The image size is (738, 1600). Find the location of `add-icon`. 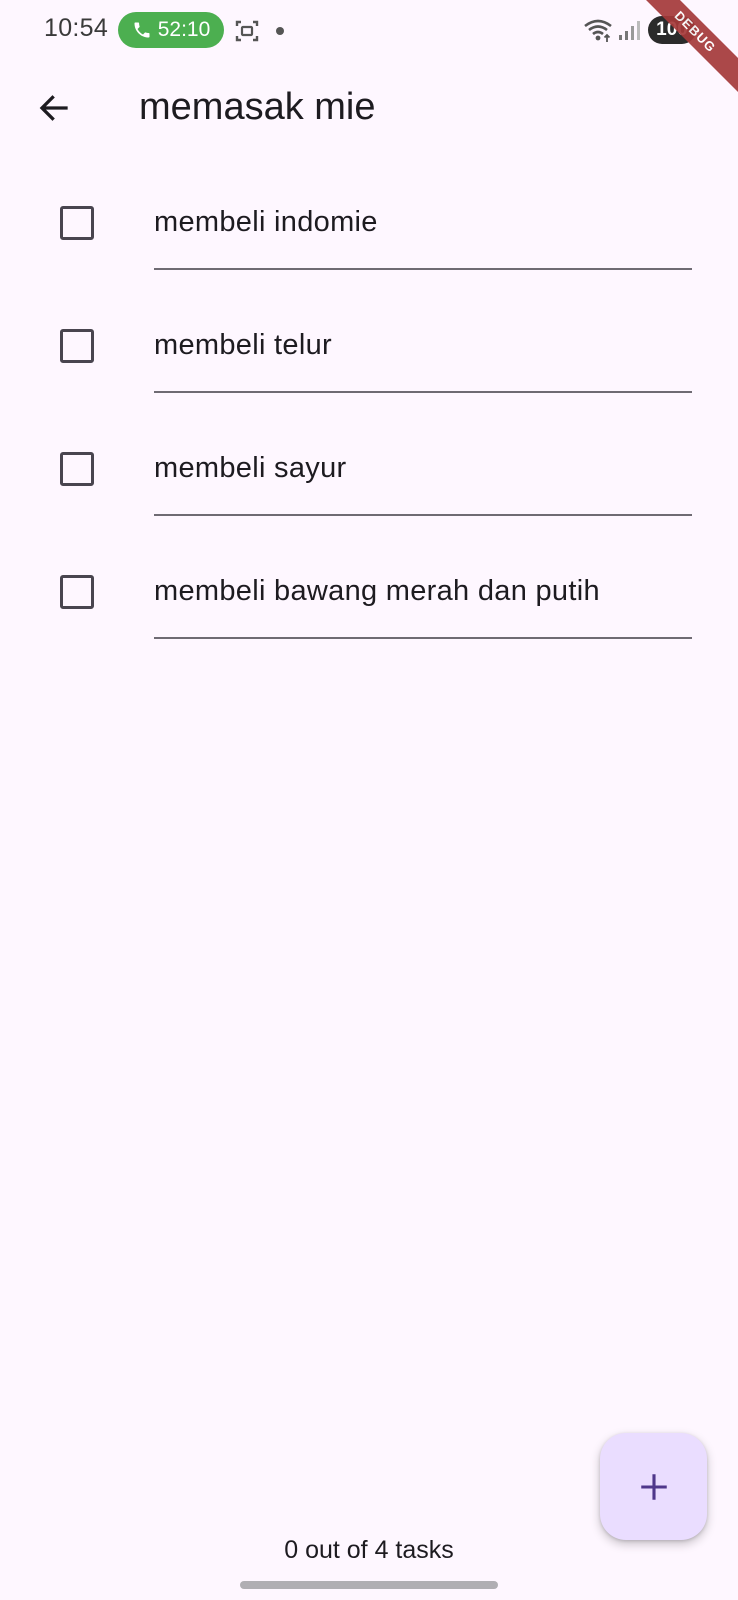

add-icon is located at coordinates (653, 1486).